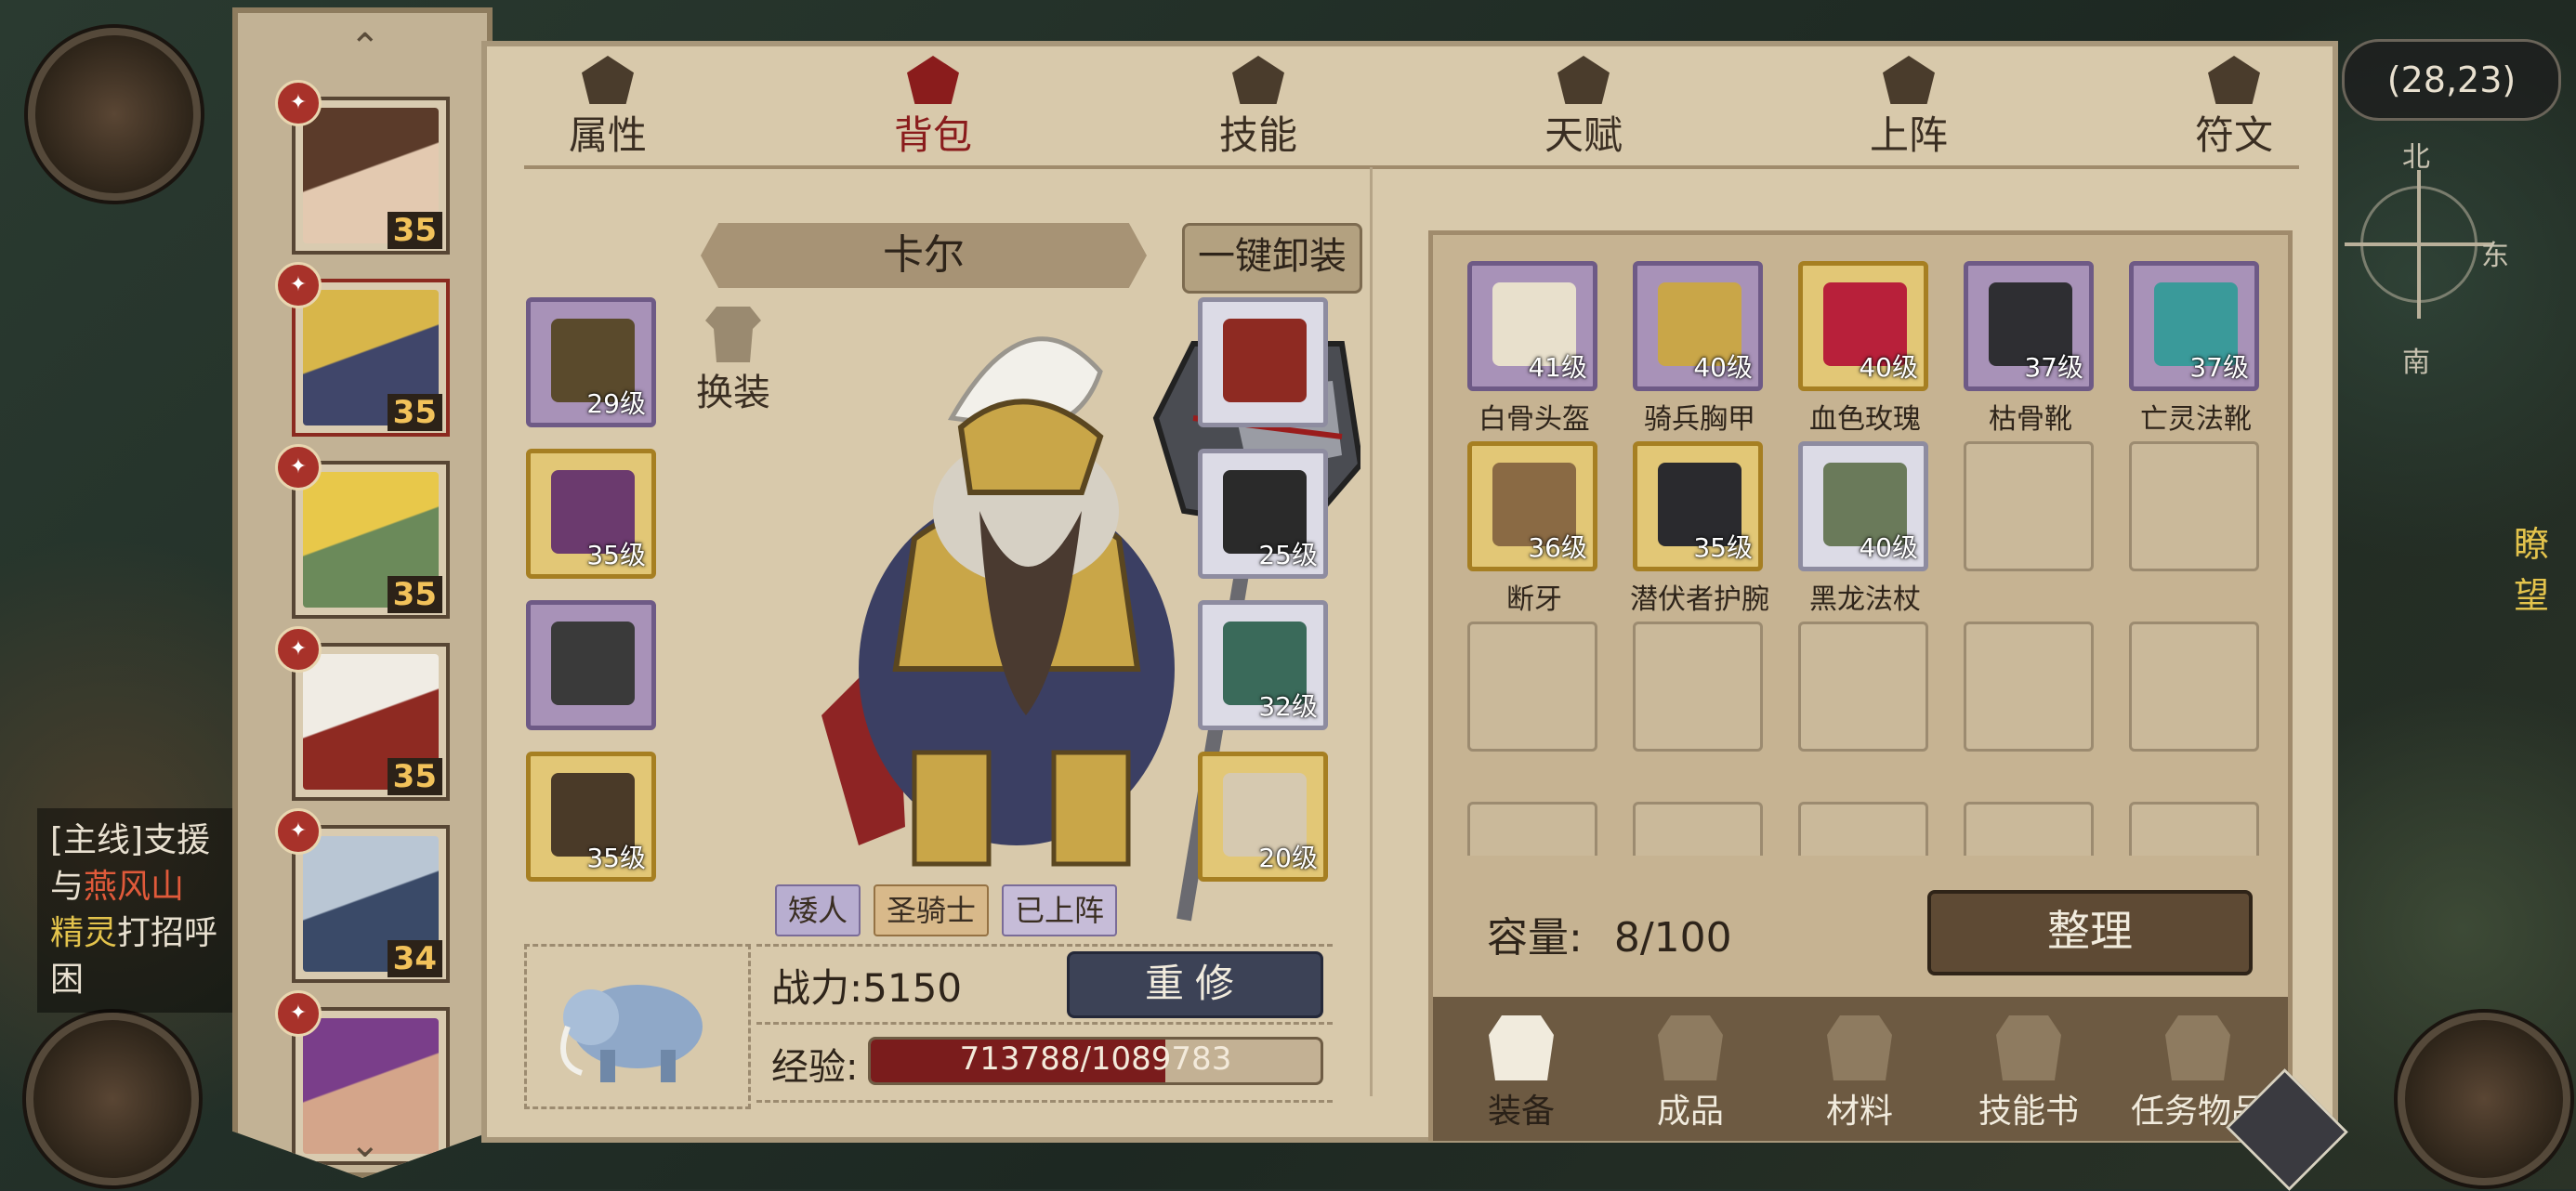 Image resolution: width=2576 pixels, height=1191 pixels. I want to click on quest-text-tail: 困, so click(67, 980).